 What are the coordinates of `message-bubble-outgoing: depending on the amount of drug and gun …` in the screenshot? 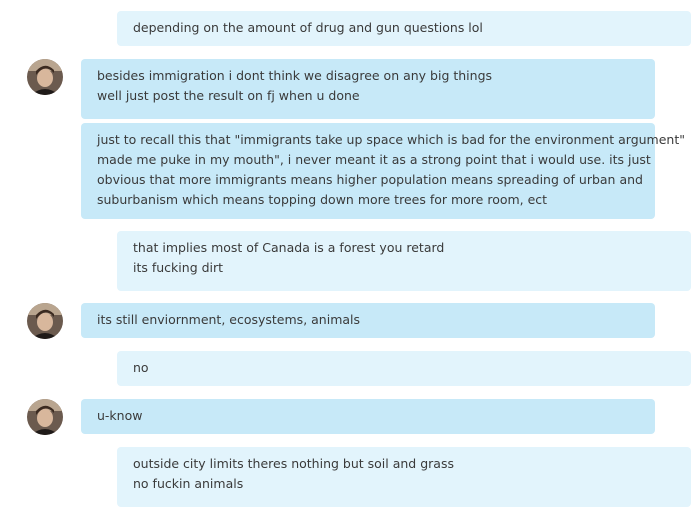 It's located at (404, 28).